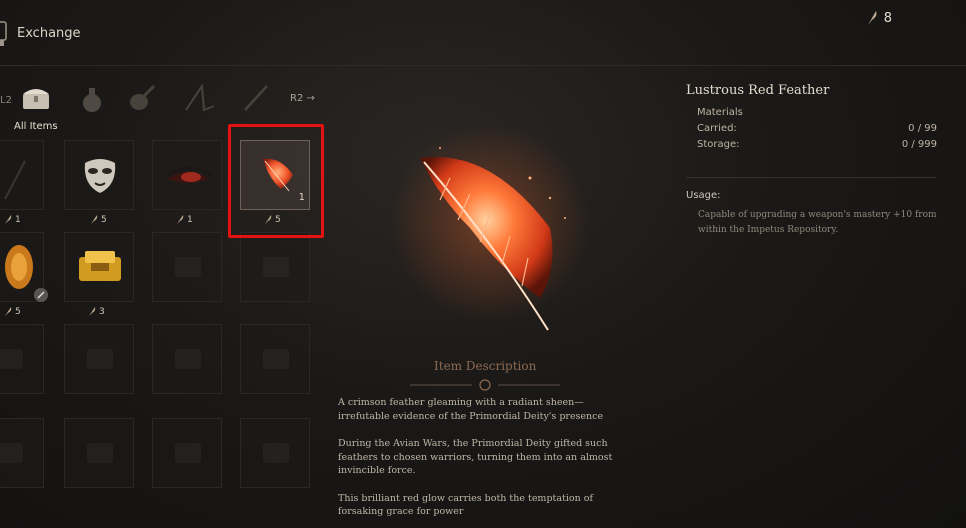  Describe the element at coordinates (879, 18) in the screenshot. I see `currency-counter: 8` at that location.